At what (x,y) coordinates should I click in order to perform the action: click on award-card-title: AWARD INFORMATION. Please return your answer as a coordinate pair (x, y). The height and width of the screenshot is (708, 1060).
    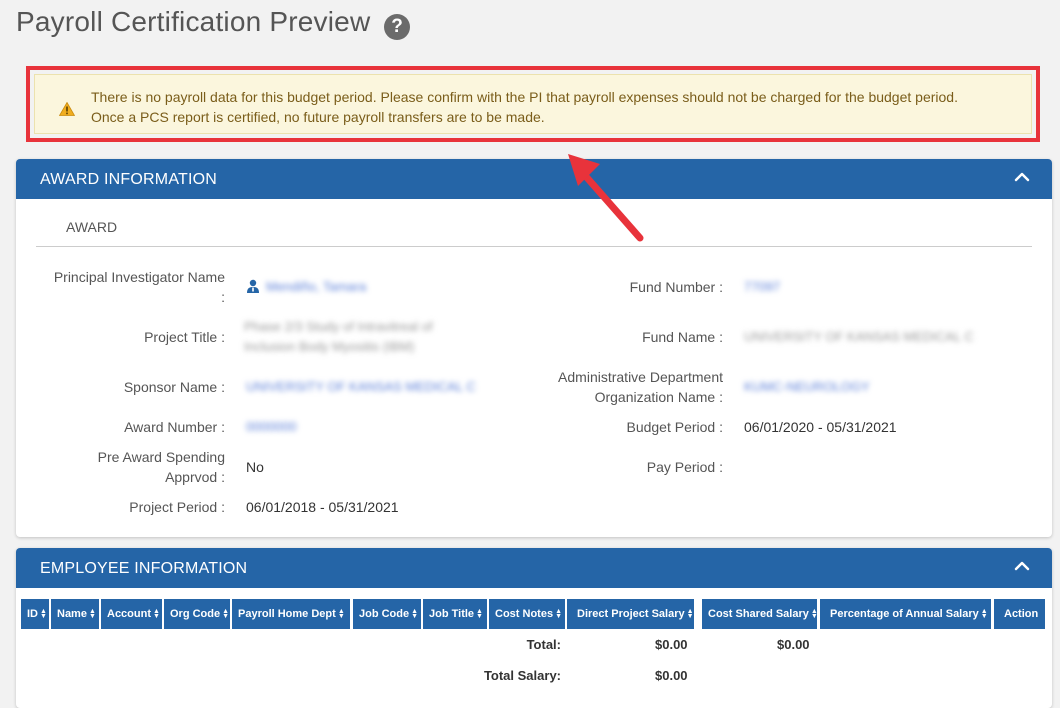
    Looking at the image, I should click on (129, 179).